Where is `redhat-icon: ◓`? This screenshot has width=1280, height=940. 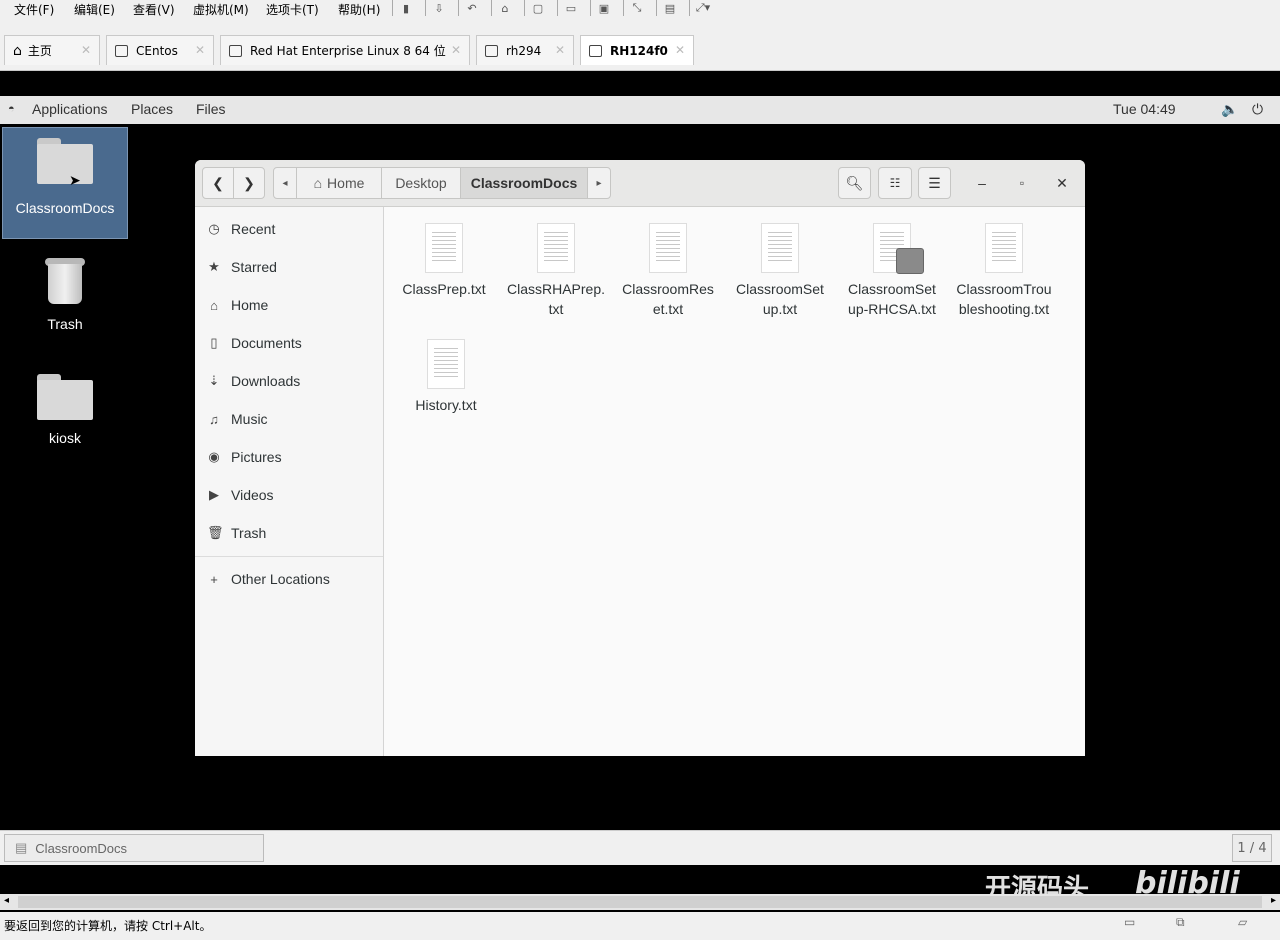
redhat-icon: ◓ is located at coordinates (11, 109).